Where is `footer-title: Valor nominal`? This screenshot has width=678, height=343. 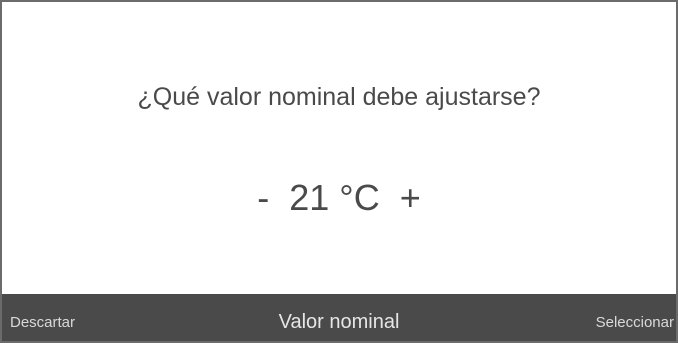 footer-title: Valor nominal is located at coordinates (339, 322).